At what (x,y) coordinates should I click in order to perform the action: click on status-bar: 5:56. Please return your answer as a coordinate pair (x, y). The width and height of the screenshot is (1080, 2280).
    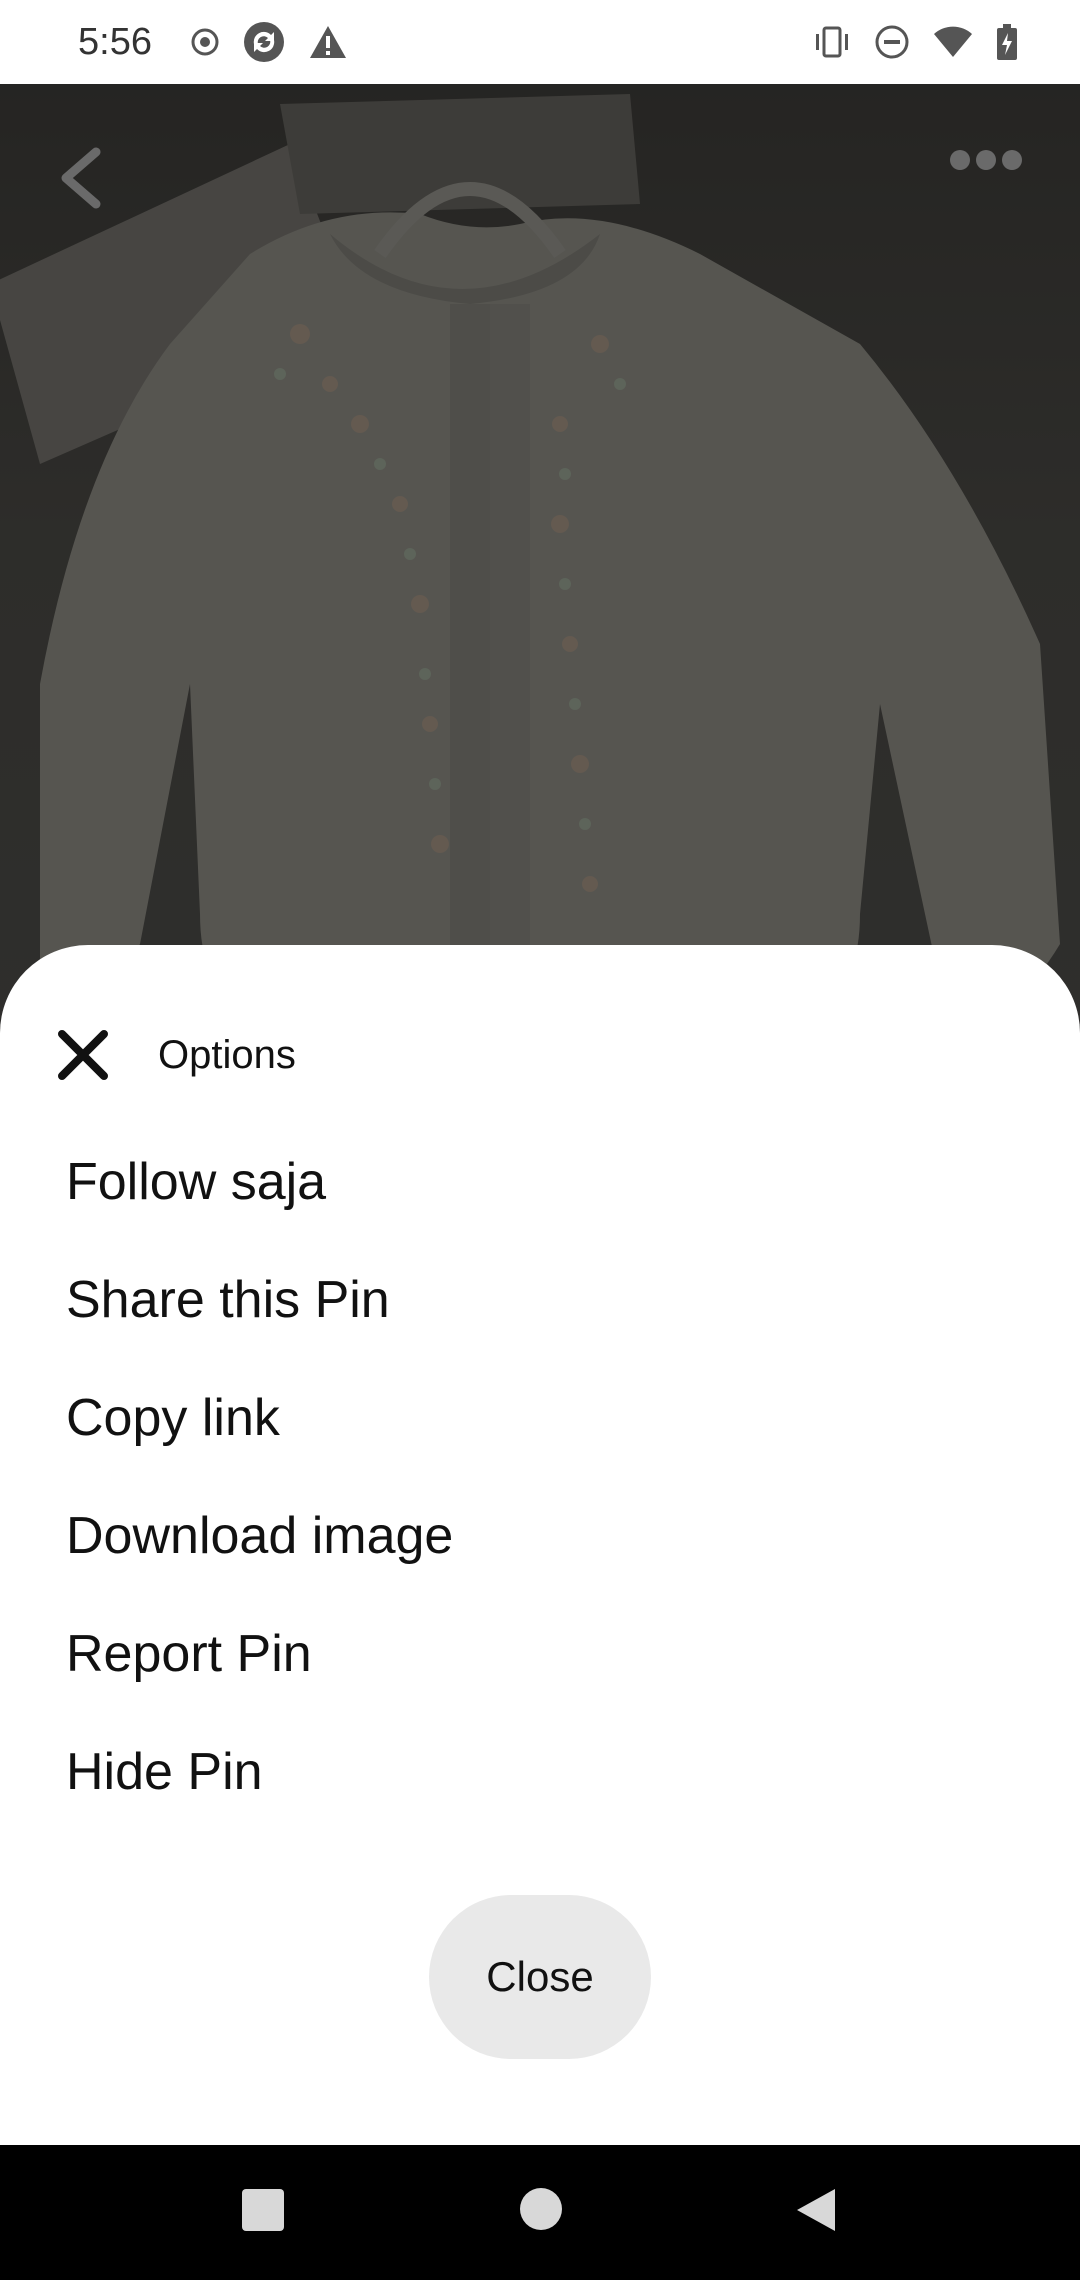
    Looking at the image, I should click on (540, 42).